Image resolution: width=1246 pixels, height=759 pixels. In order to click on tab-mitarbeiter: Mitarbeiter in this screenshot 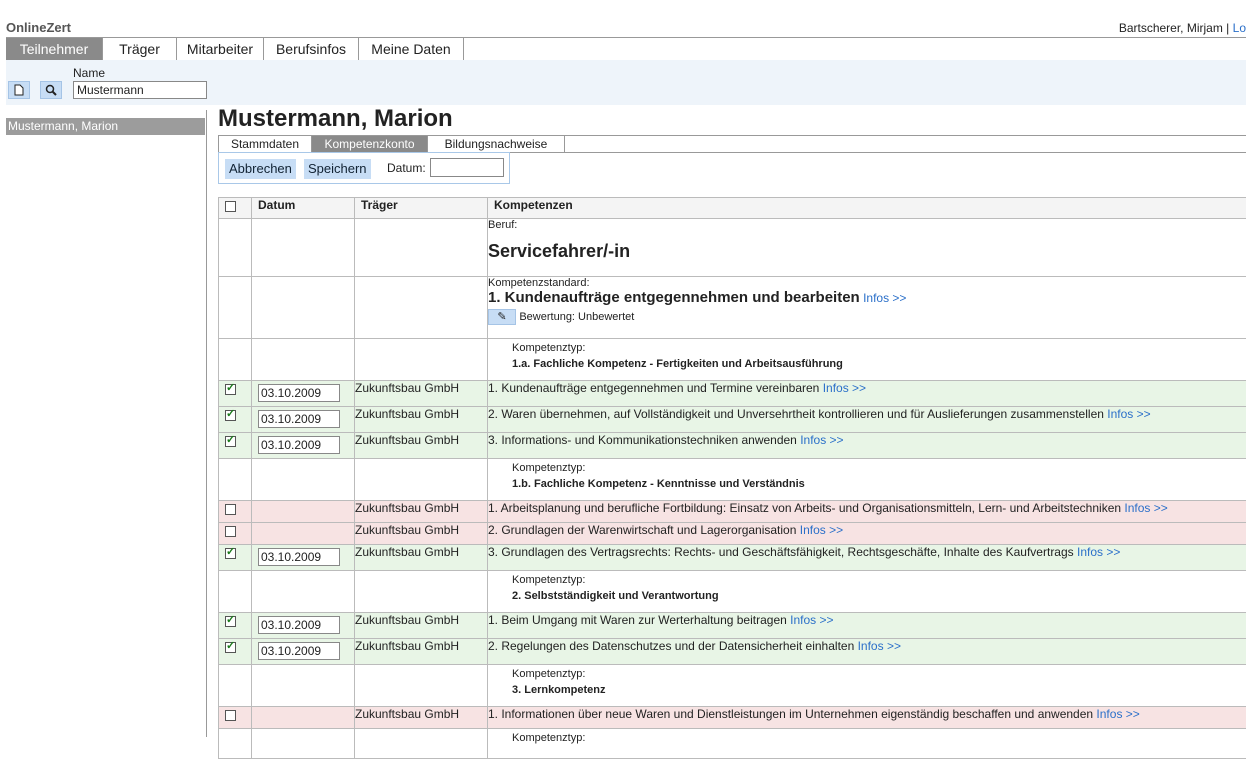, I will do `click(220, 49)`.